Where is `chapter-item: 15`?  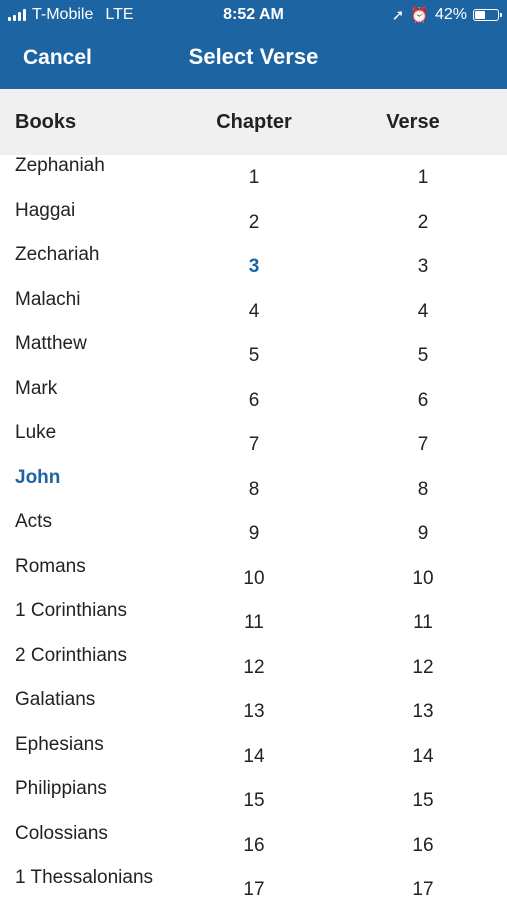
chapter-item: 15 is located at coordinates (254, 801).